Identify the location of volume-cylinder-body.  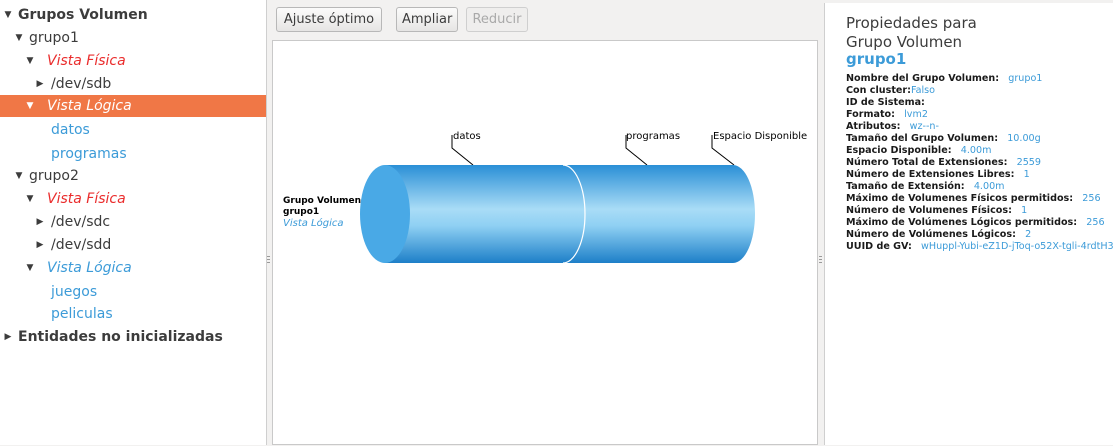
(570, 214).